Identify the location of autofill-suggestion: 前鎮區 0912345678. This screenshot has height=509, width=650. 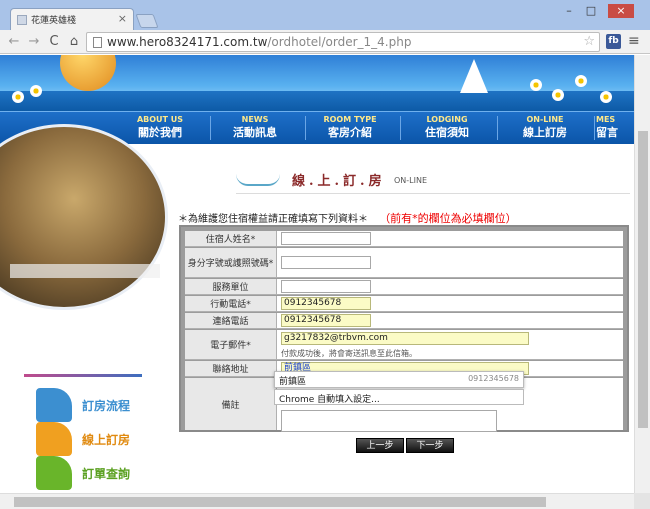
(399, 379).